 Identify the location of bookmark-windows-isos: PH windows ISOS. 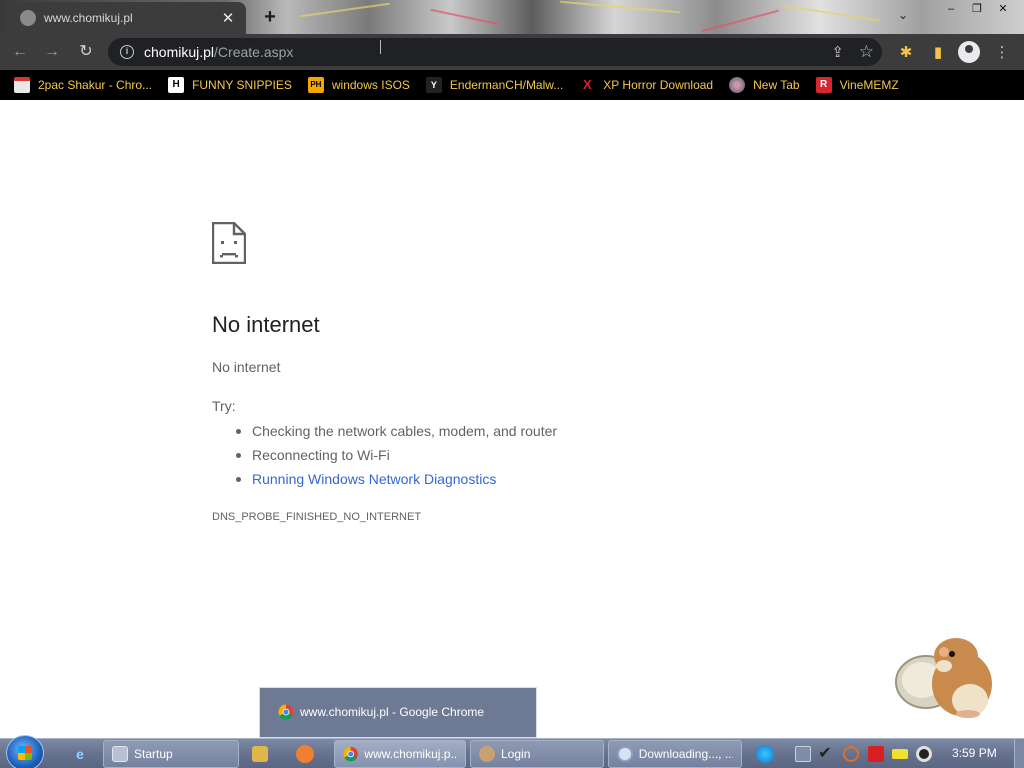
(358, 85).